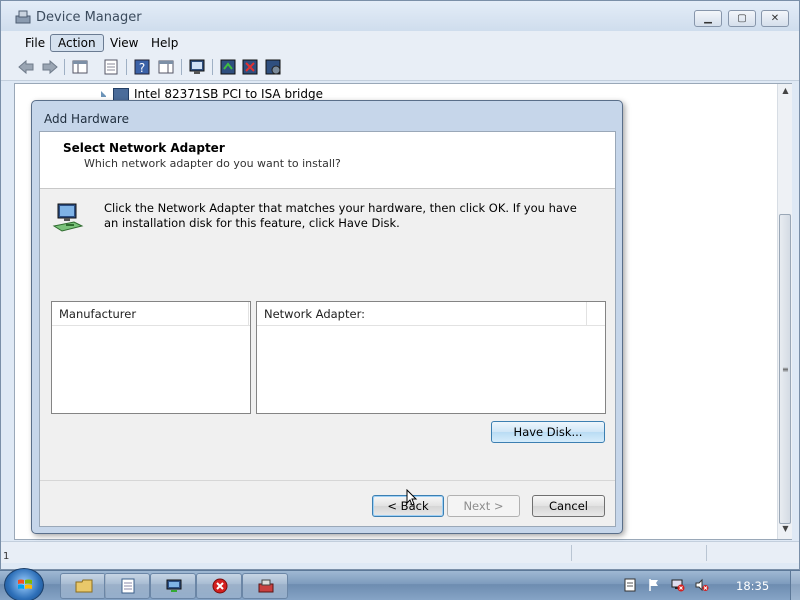  I want to click on network-adapter-column-header: Network Adapter:, so click(431, 314).